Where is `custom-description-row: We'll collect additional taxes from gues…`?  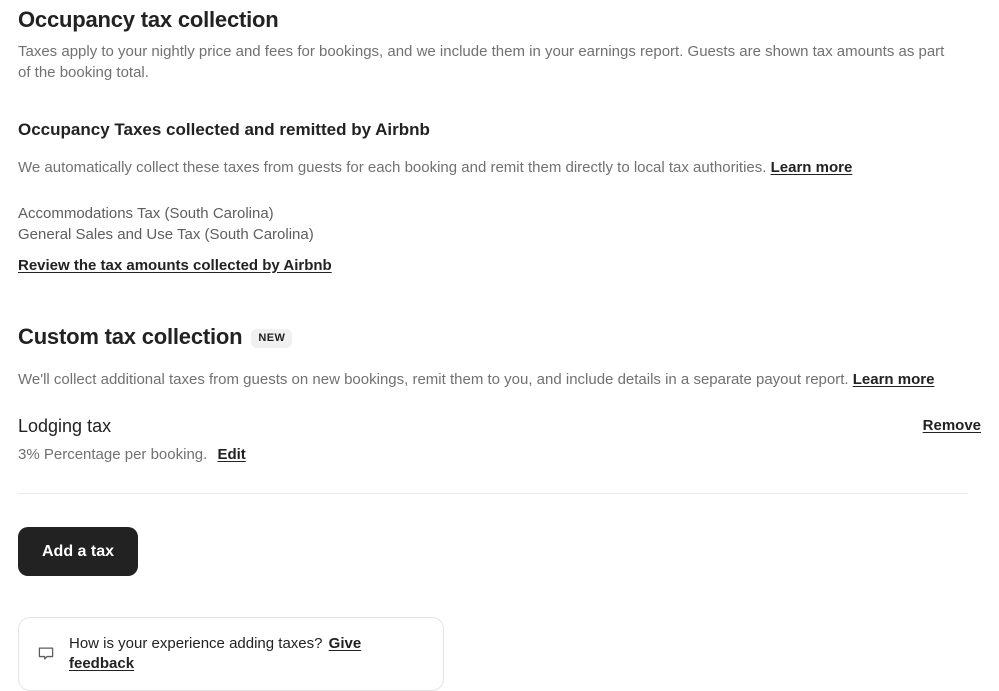
custom-description-row: We'll collect additional taxes from gues… is located at coordinates (499, 380).